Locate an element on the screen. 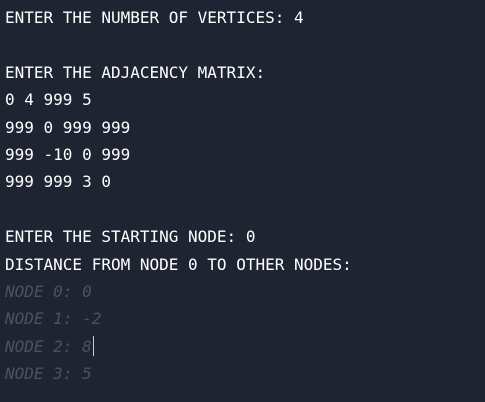 The height and width of the screenshot is (402, 485). distance-header-line: DISTANCE FROM NODE 0 TO OTHER NODES: is located at coordinates (178, 264).